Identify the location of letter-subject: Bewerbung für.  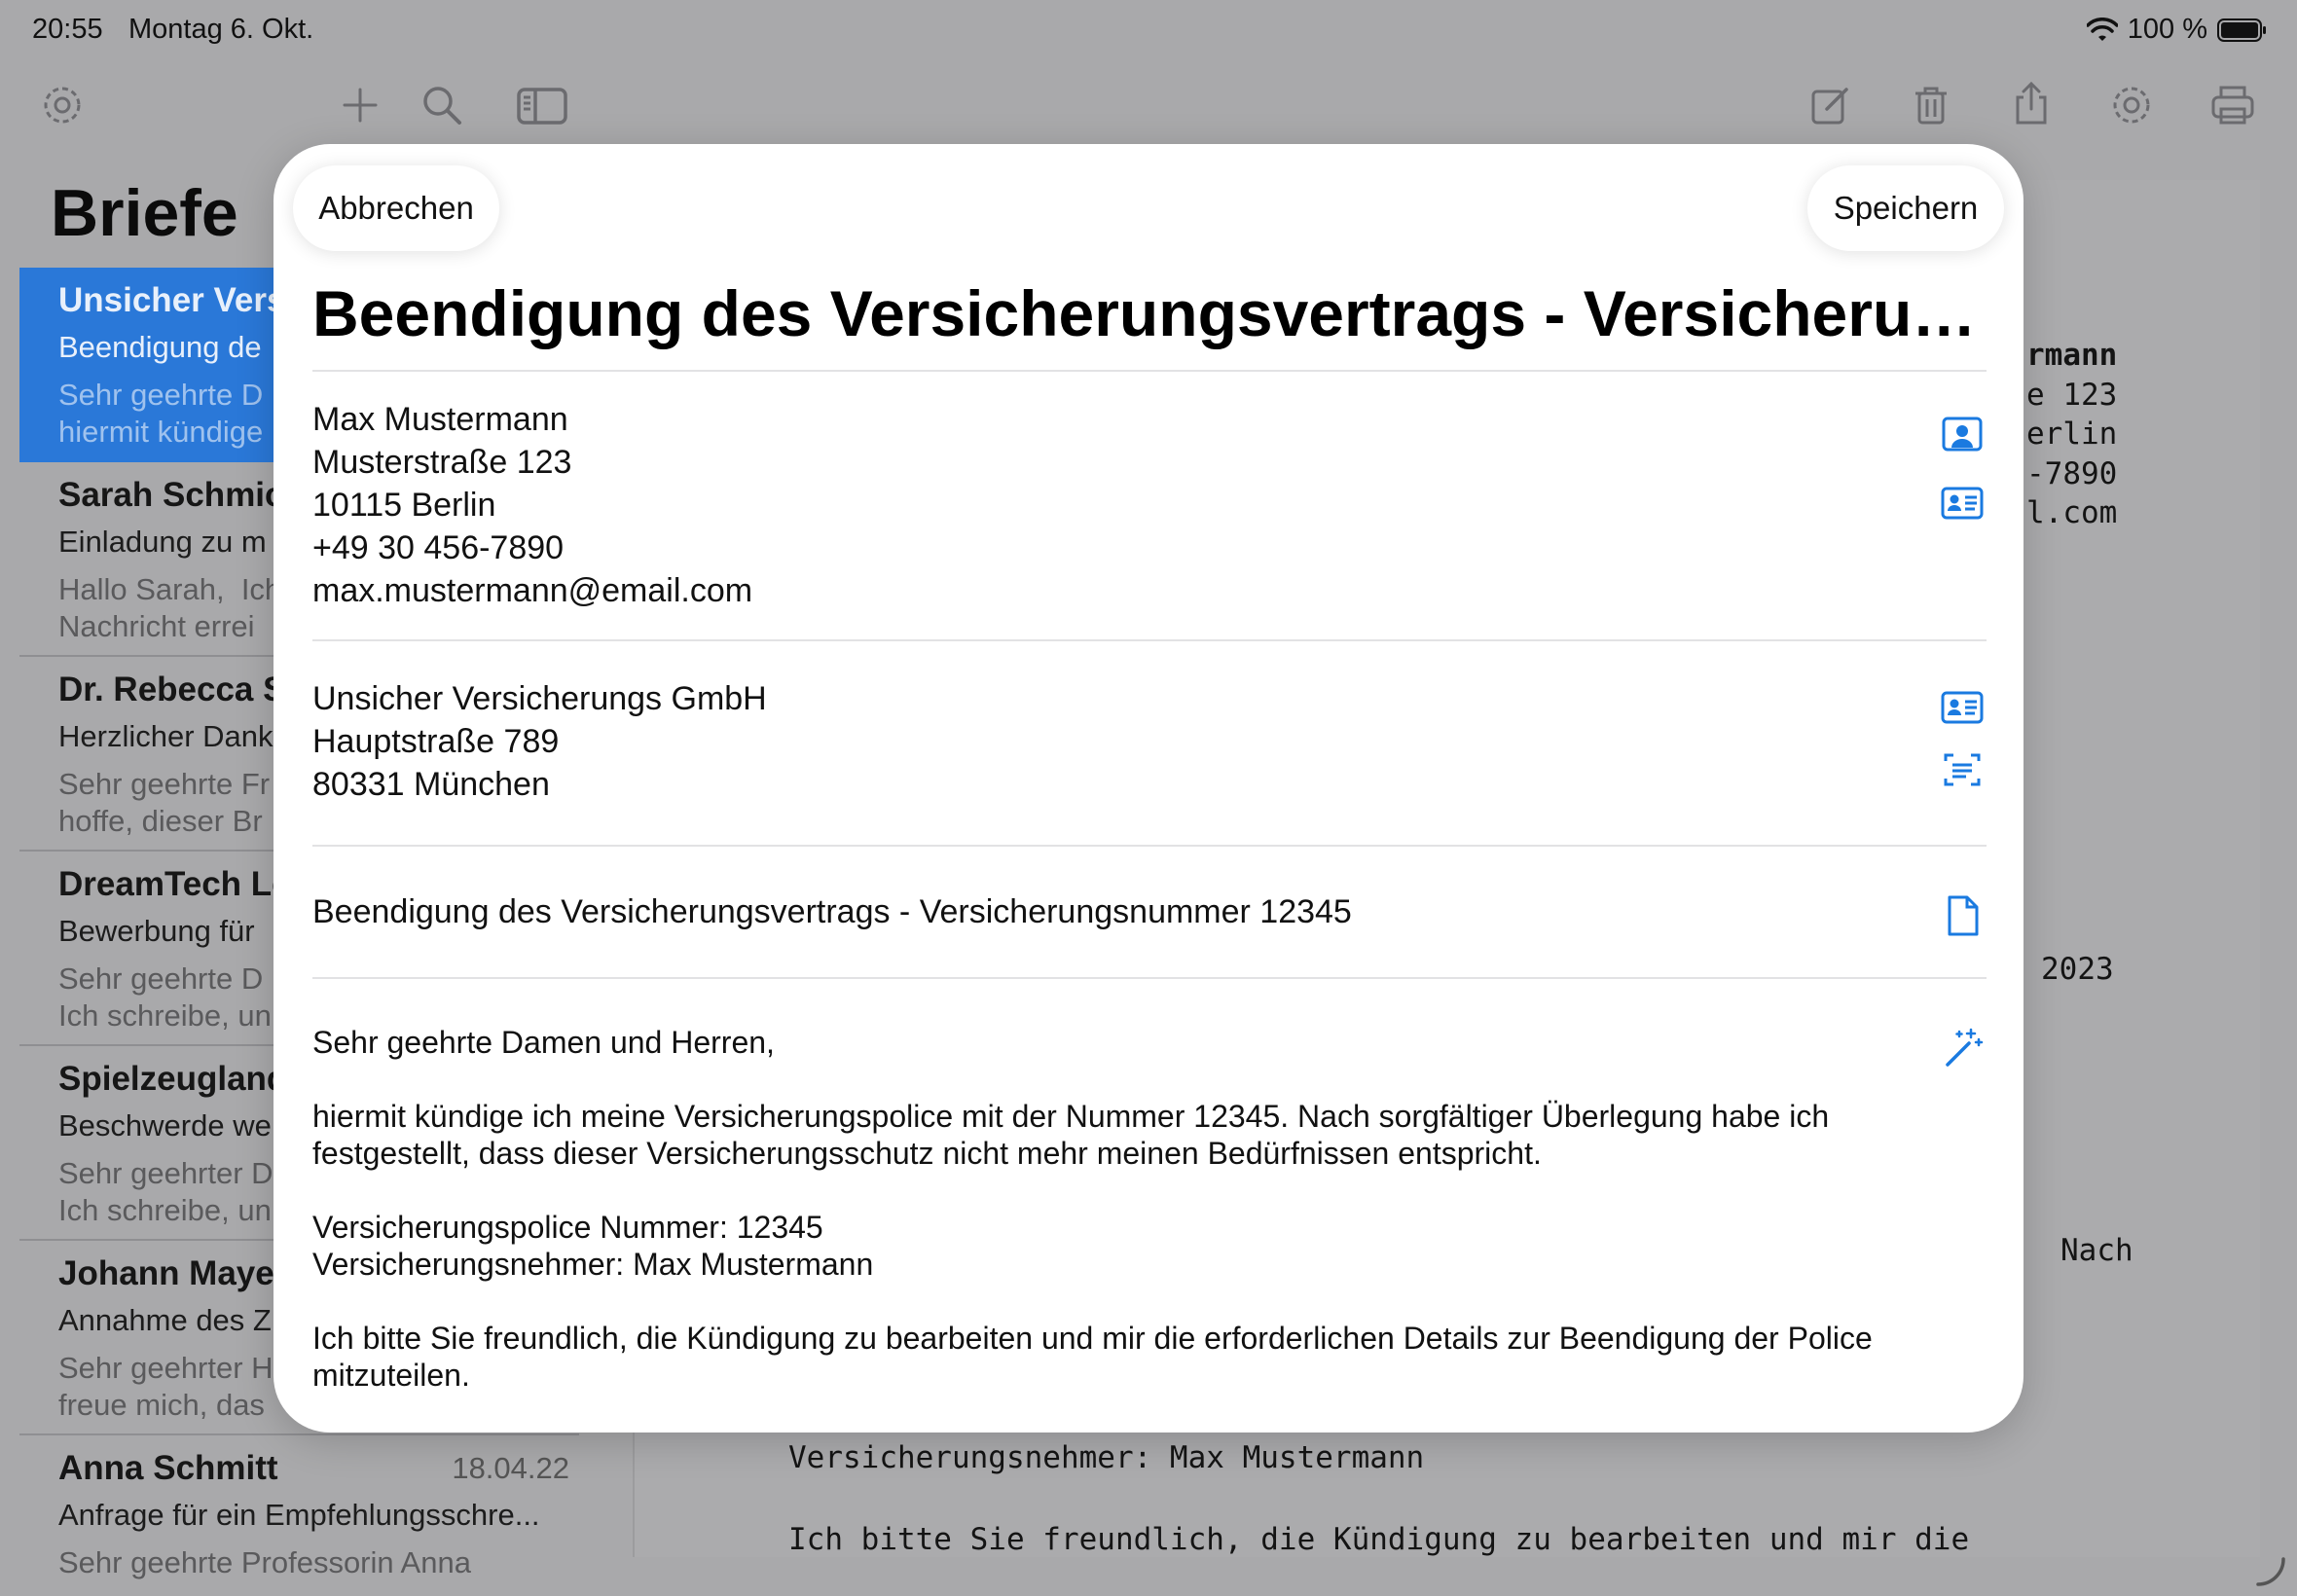
(157, 931).